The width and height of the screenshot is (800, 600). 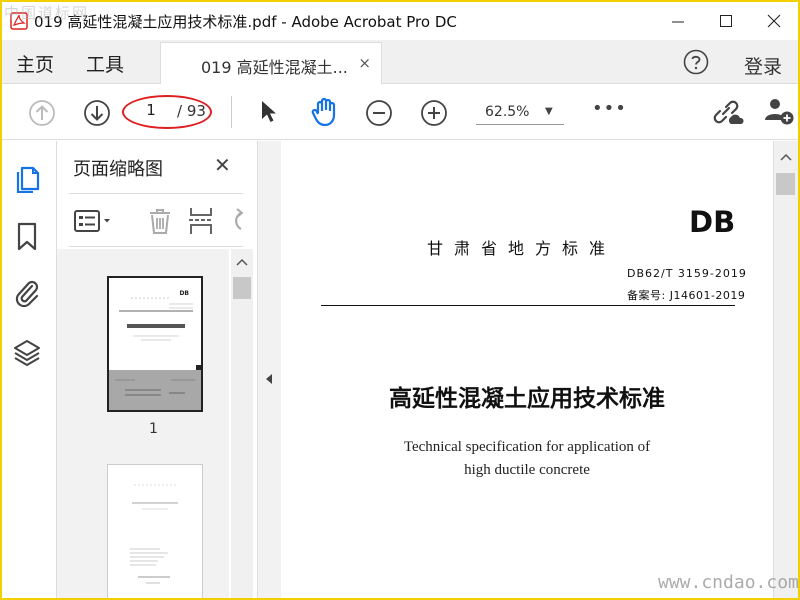 I want to click on panel-toolbar, so click(x=156, y=220).